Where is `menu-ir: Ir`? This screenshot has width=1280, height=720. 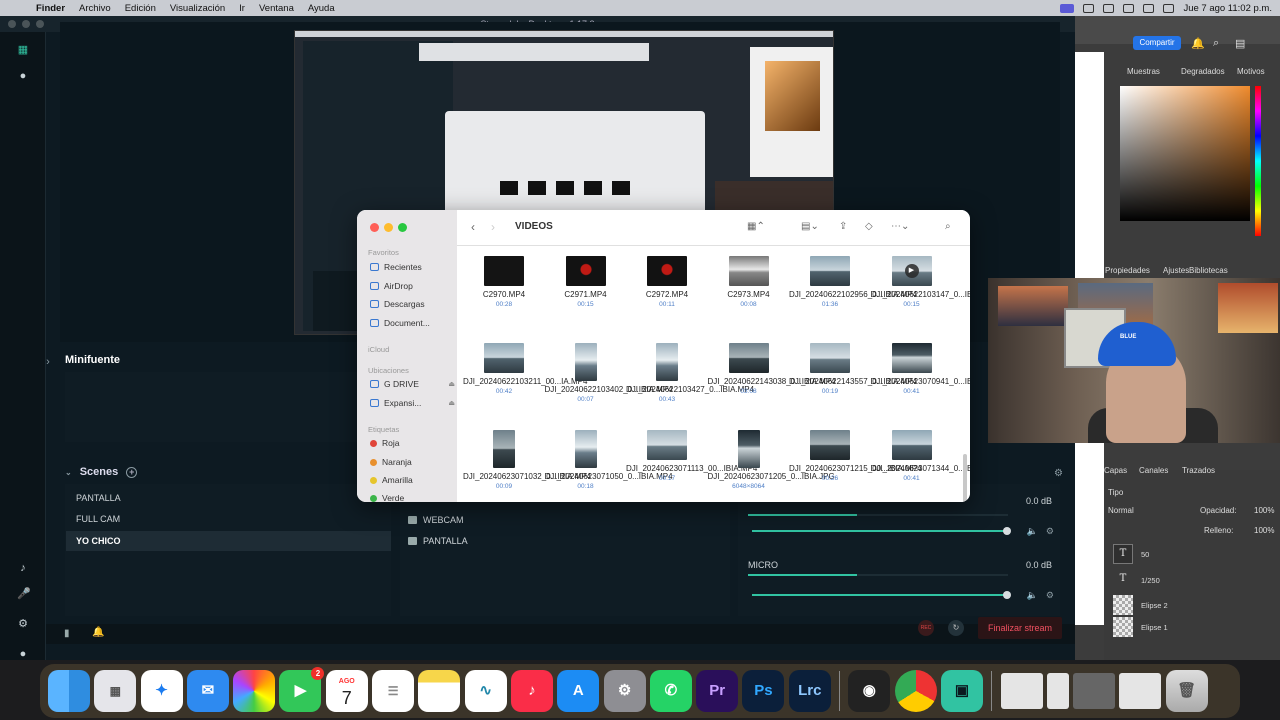 menu-ir: Ir is located at coordinates (242, 8).